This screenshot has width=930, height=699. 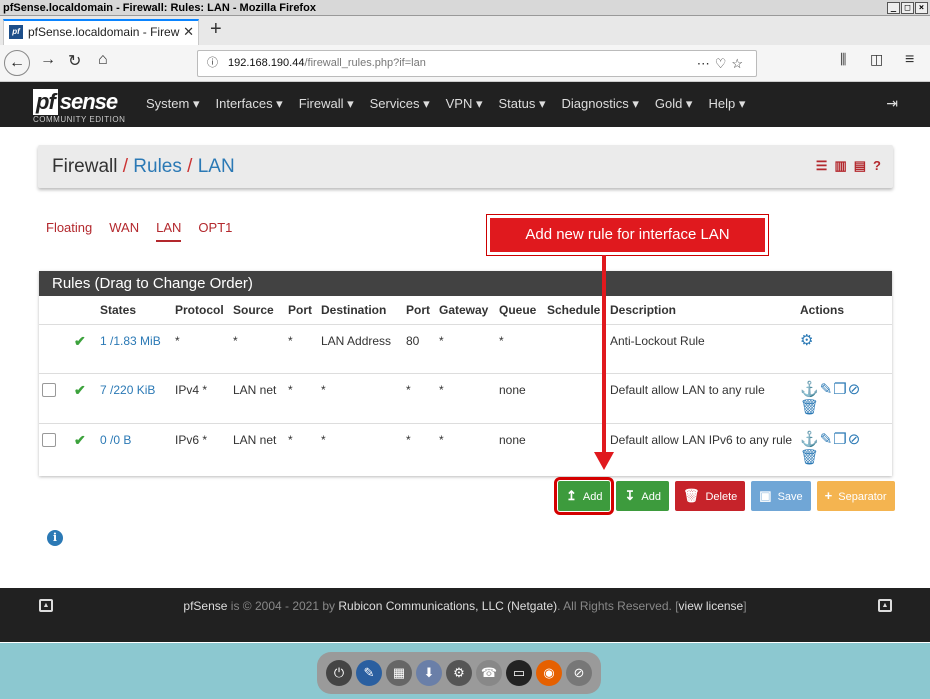 I want to click on back-icon: ←, so click(x=17, y=63).